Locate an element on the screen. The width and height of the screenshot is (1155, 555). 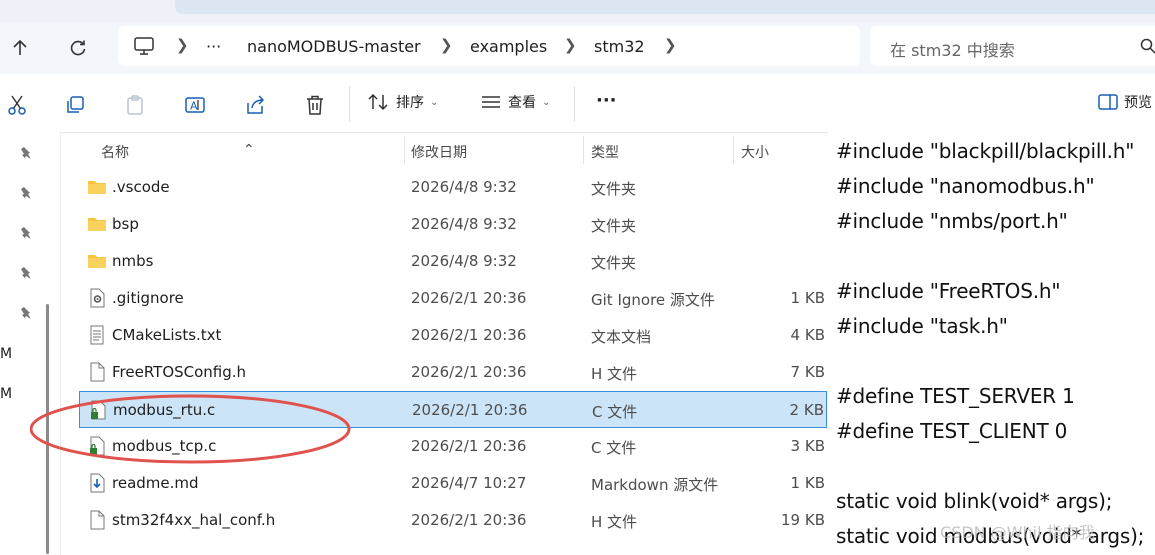
rename-icon: A is located at coordinates (195, 105).